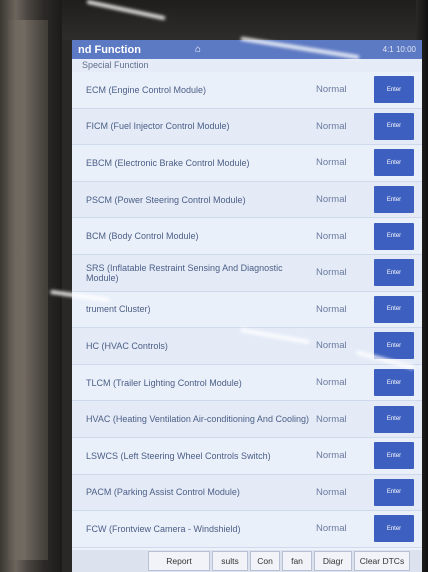 The height and width of the screenshot is (572, 428). I want to click on module-name: BCM (Body Control Module), so click(142, 236).